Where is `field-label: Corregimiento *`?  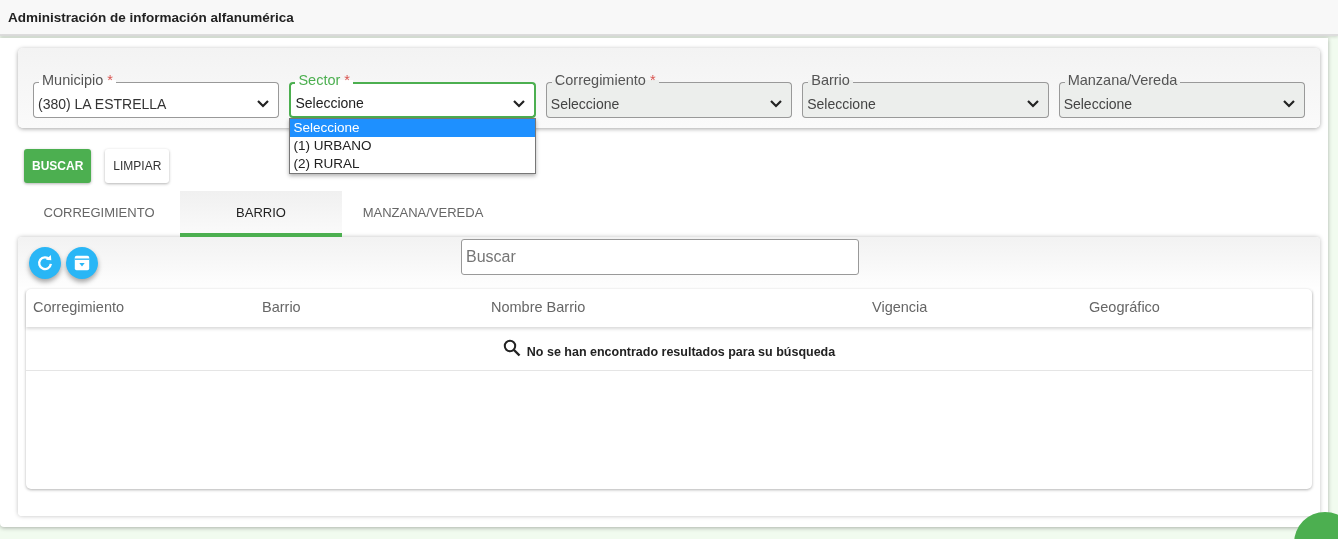
field-label: Corregimiento * is located at coordinates (605, 80).